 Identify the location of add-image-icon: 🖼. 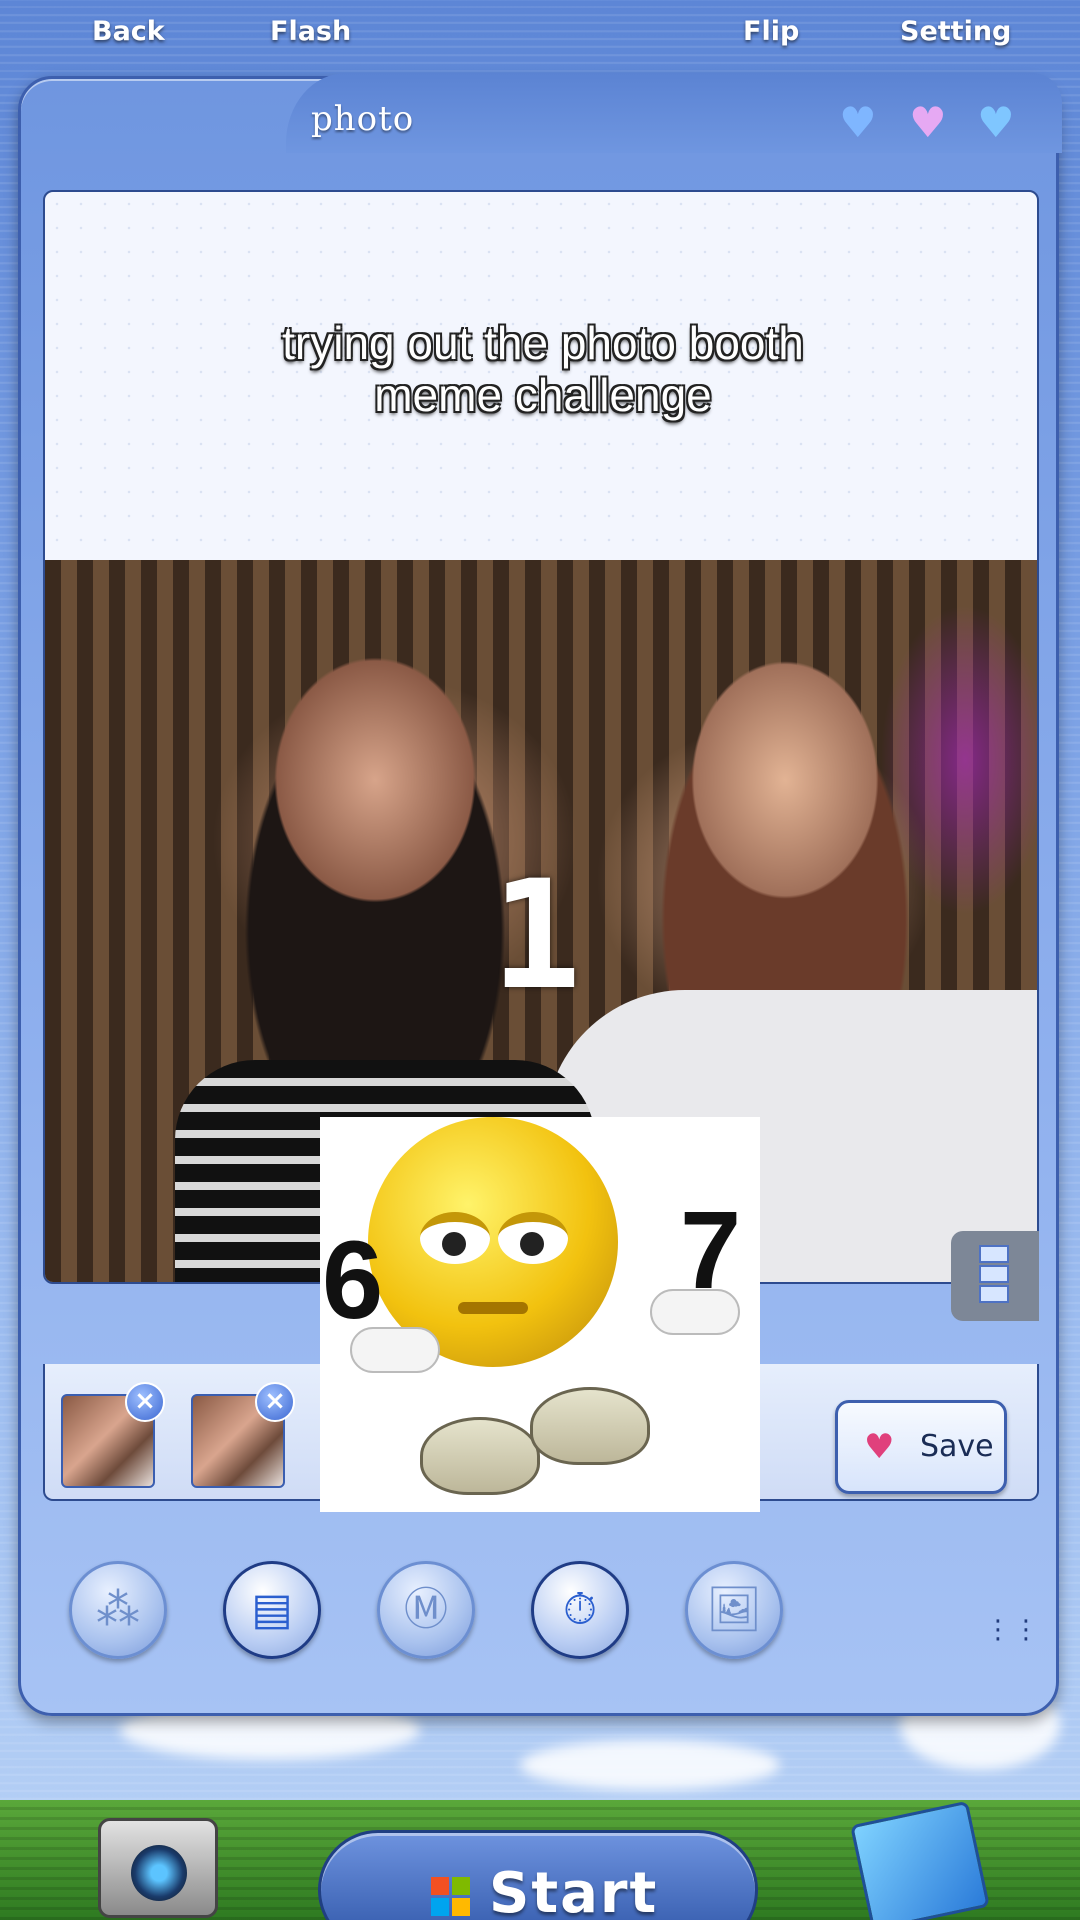
(734, 1609).